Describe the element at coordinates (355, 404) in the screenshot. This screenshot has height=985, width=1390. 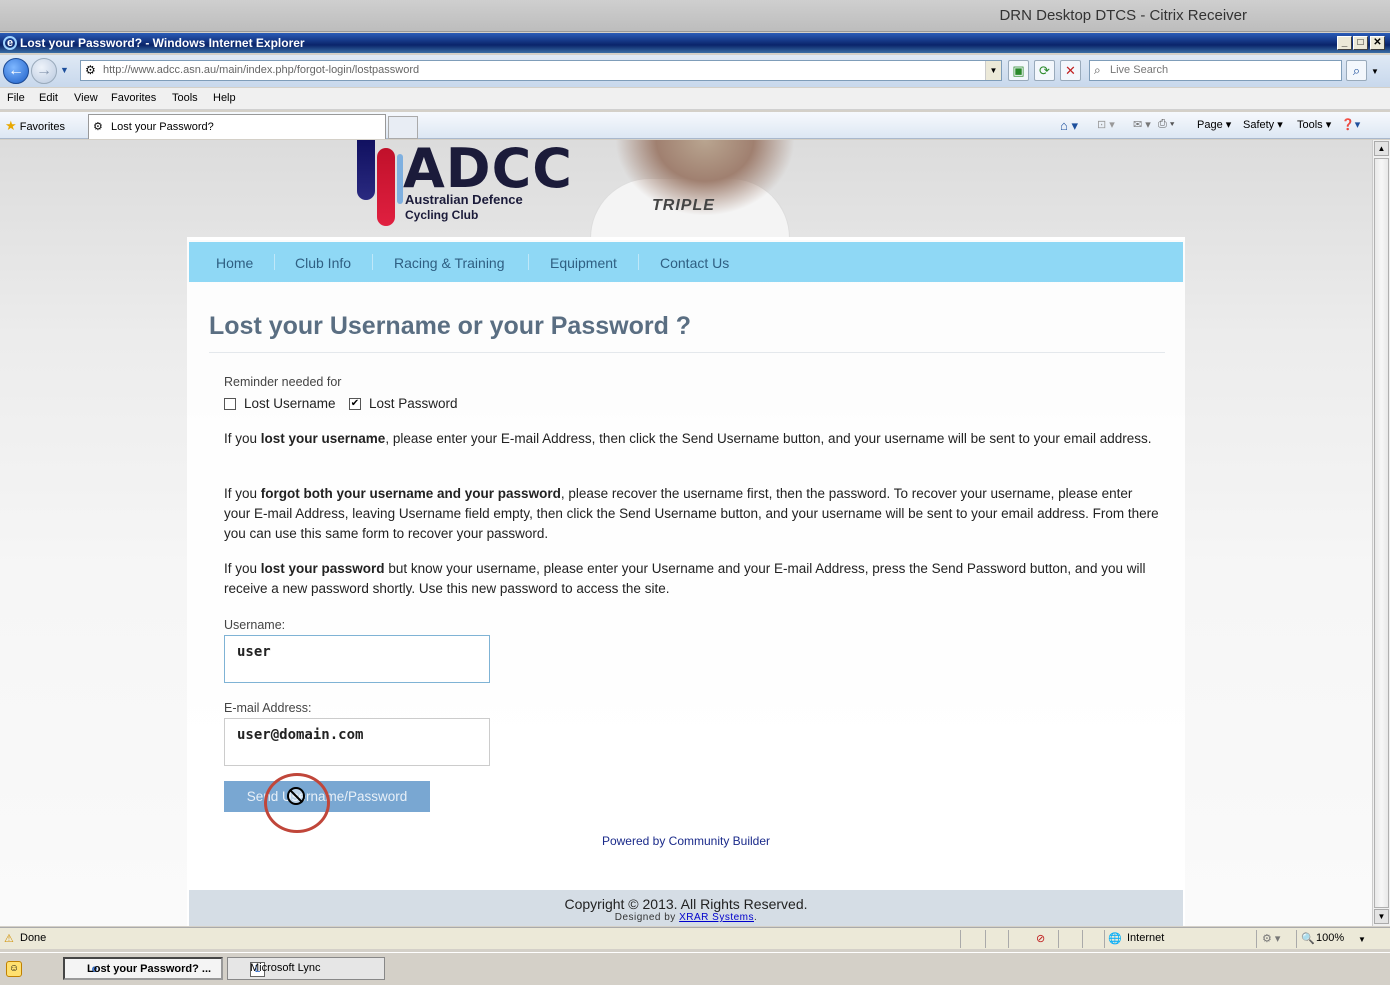
I see `lost-password-checkbox: ✔` at that location.